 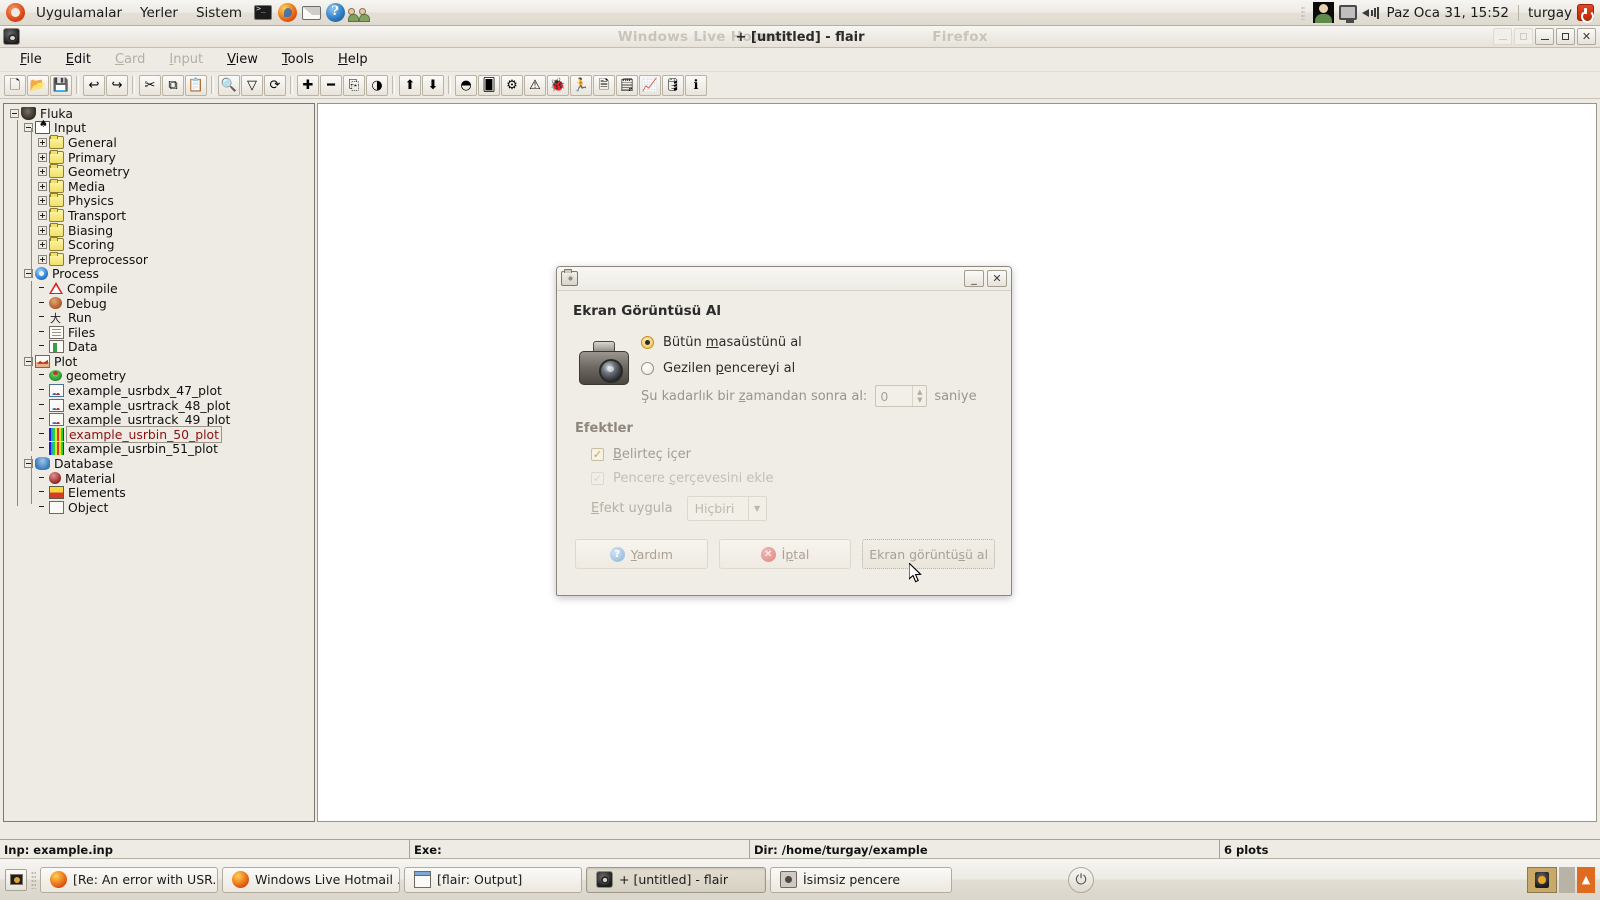 I want to click on info-button: ℹ, so click(x=696, y=85).